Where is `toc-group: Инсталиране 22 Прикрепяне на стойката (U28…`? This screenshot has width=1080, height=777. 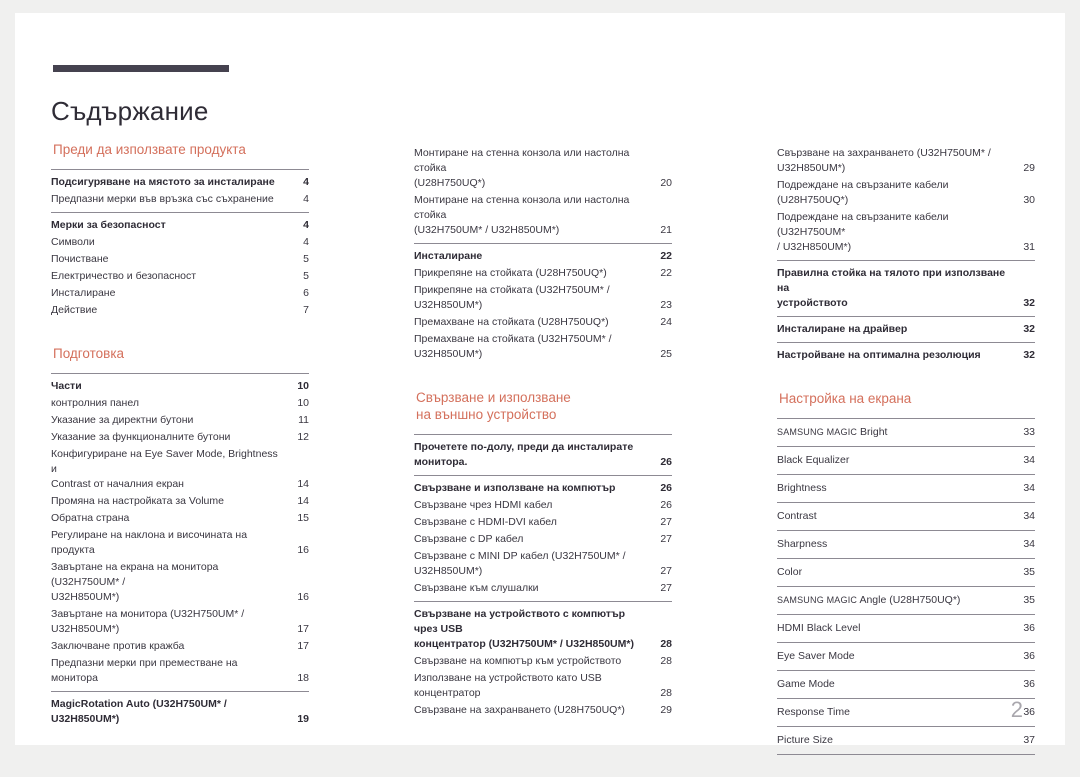
toc-group: Инсталиране 22 Прикрепяне на стойката (U28… is located at coordinates (543, 305).